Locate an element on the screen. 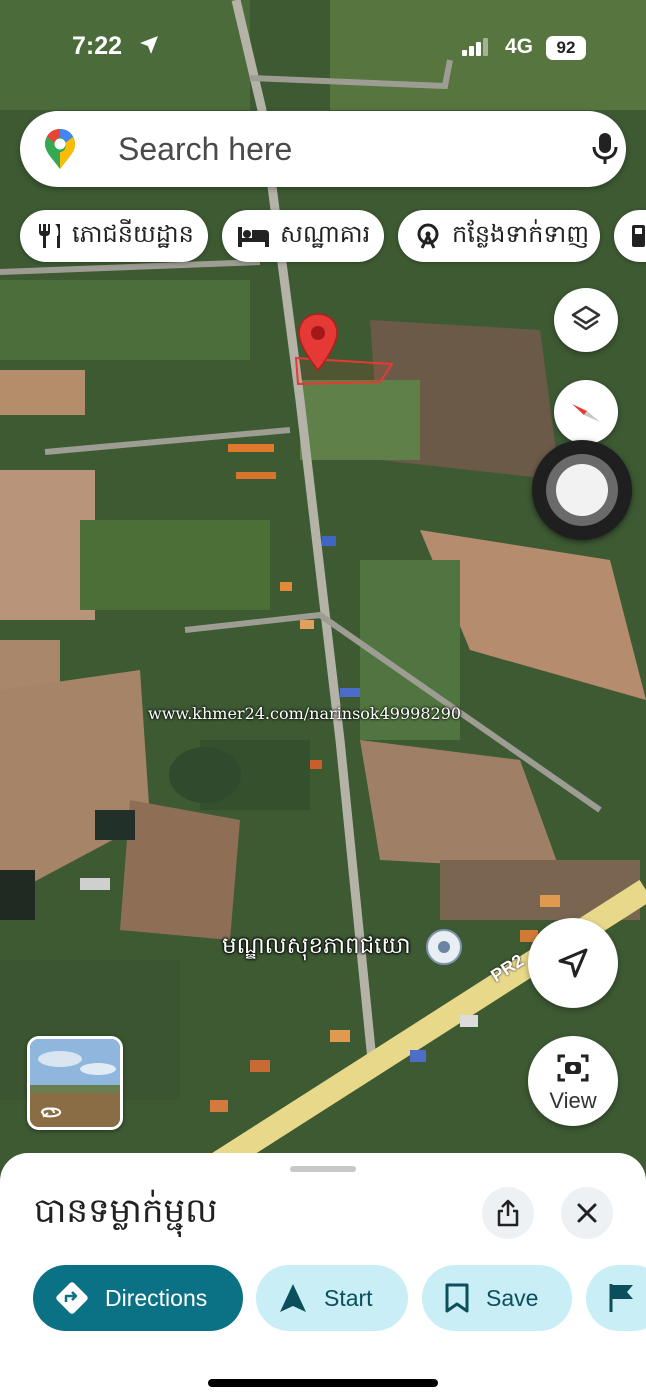 This screenshot has width=646, height=1400. watermark-text: www.khmer24.com/narinsok49998290 is located at coordinates (305, 713).